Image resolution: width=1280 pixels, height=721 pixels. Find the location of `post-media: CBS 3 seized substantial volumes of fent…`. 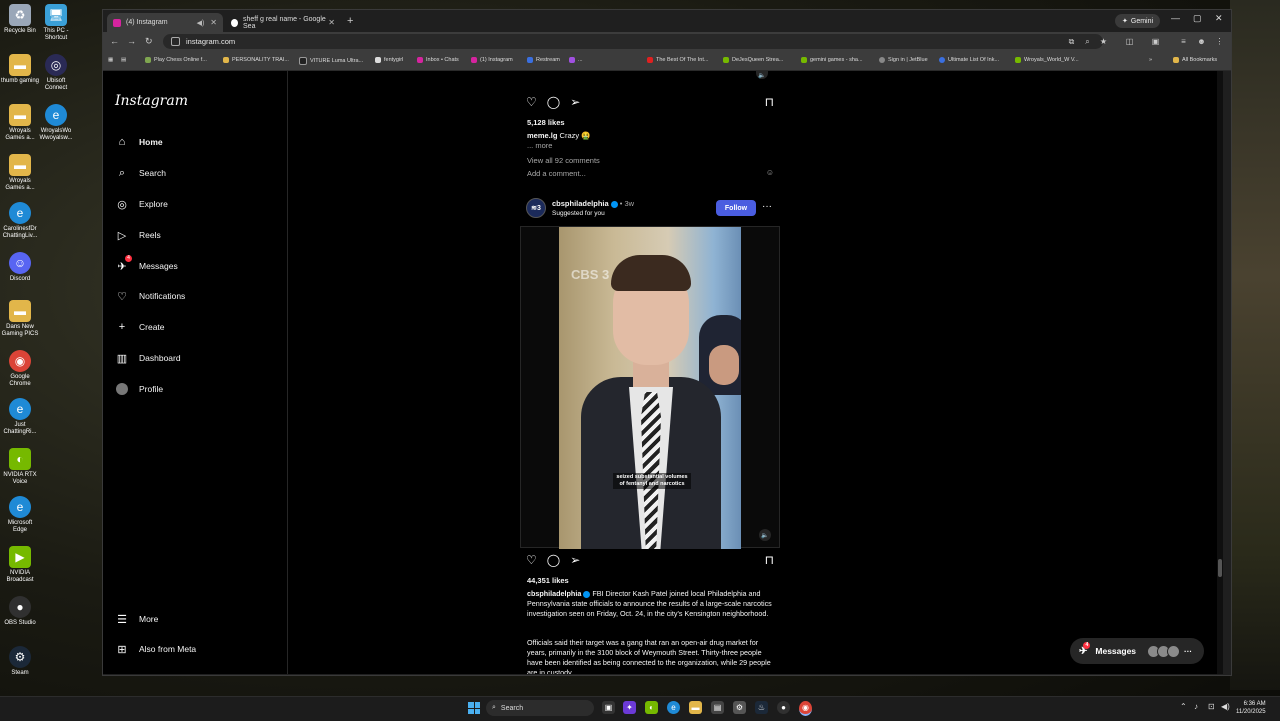

post-media: CBS 3 seized substantial volumes of fent… is located at coordinates (650, 387).